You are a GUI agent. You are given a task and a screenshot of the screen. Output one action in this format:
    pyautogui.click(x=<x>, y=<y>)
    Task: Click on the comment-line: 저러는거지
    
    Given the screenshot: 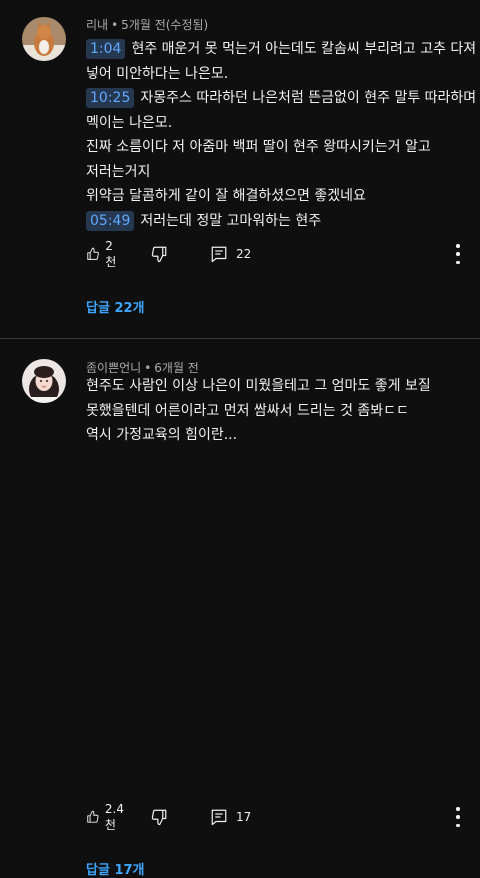 What is the action you would take?
    pyautogui.click(x=273, y=172)
    